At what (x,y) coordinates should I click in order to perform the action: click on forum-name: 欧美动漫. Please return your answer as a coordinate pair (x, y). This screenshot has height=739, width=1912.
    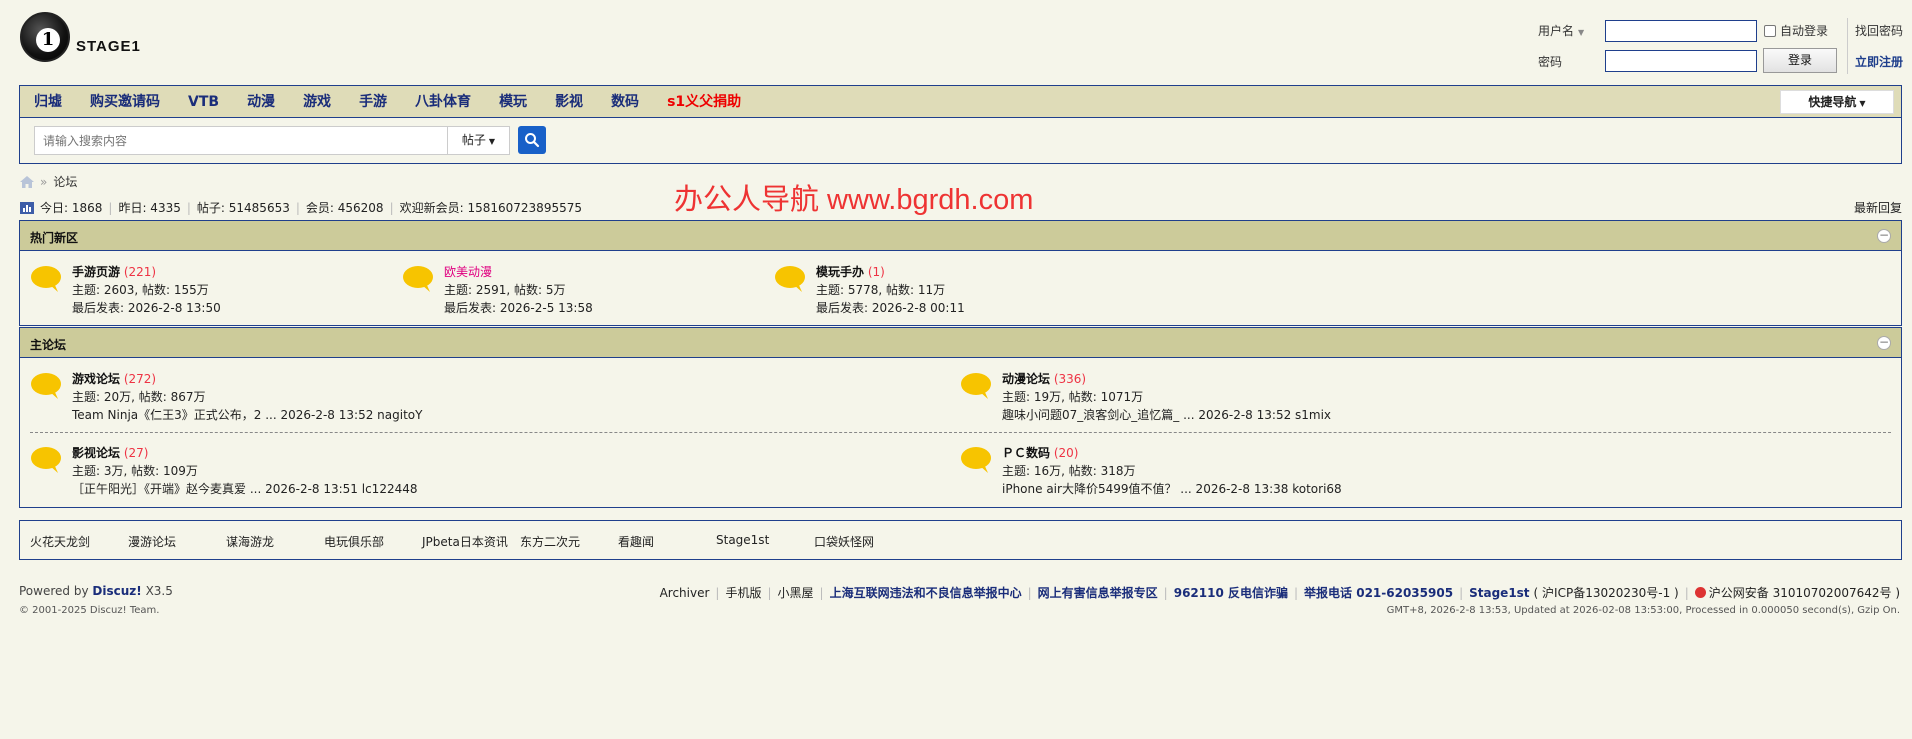
    Looking at the image, I should click on (468, 272).